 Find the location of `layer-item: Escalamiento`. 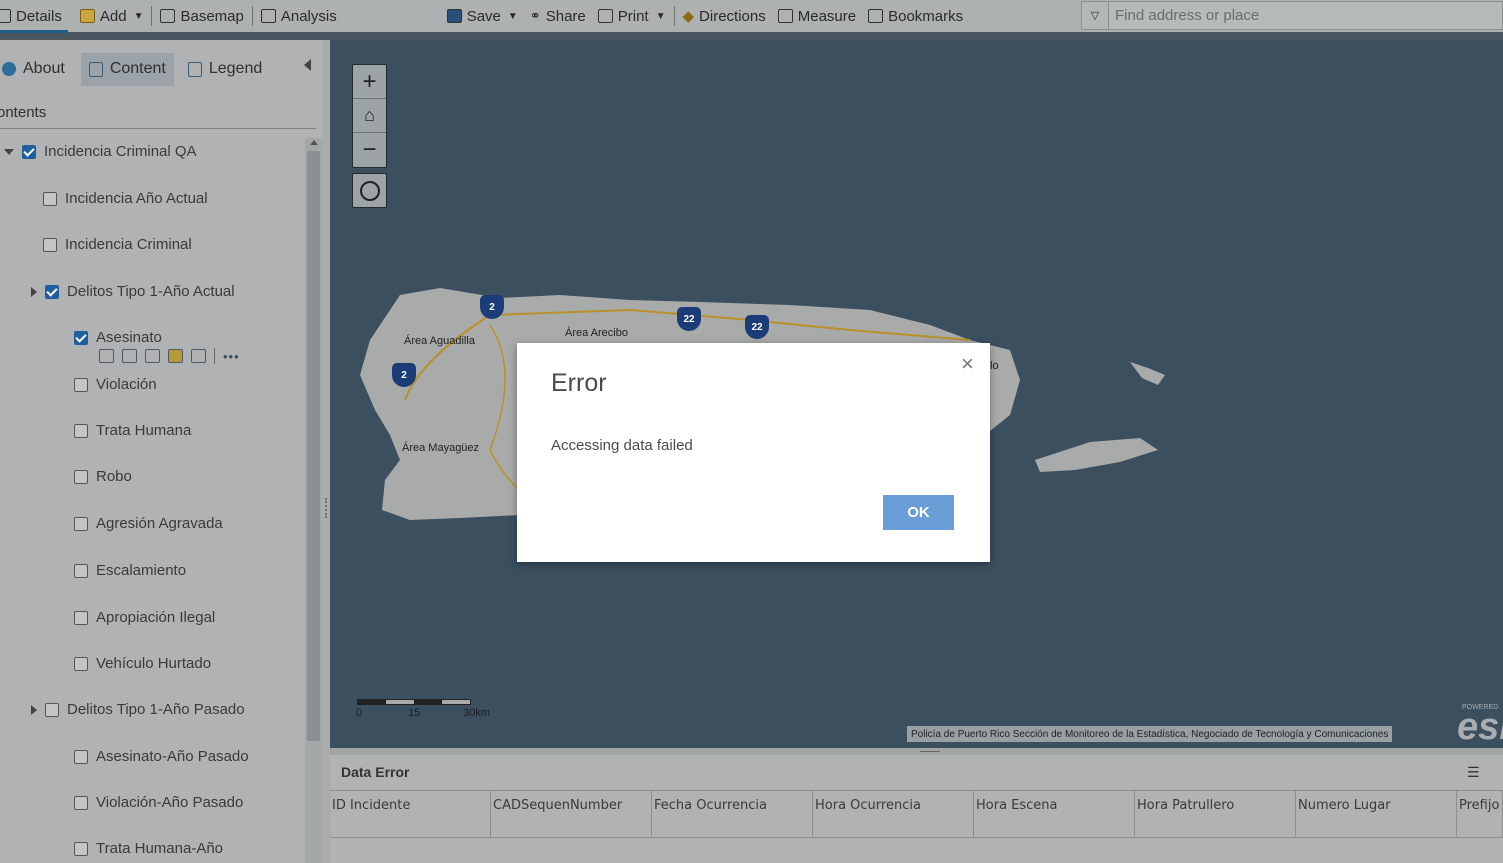

layer-item: Escalamiento is located at coordinates (130, 570).